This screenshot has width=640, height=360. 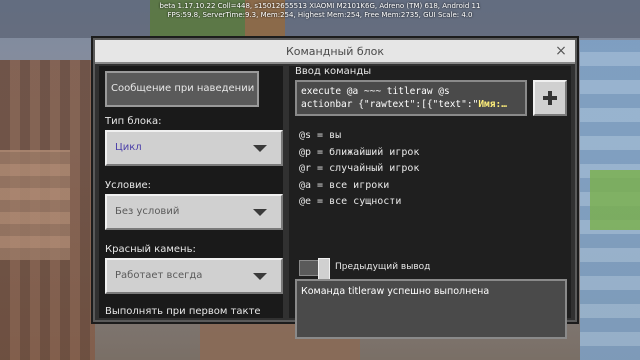 I want to click on block-type-value: Цикл, so click(x=128, y=147).